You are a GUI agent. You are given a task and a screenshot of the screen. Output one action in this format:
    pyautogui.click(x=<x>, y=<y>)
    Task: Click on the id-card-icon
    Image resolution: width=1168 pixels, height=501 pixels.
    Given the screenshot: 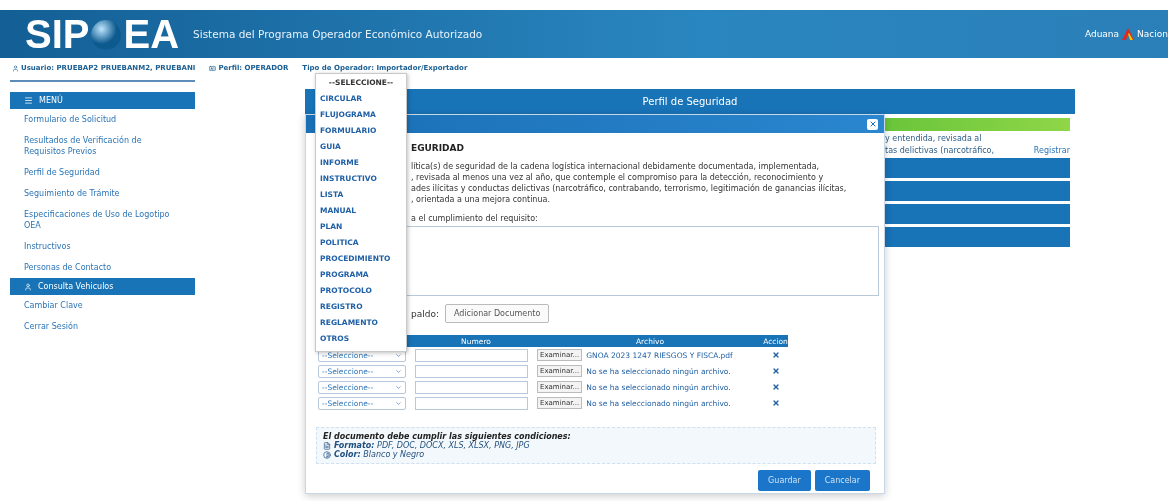 What is the action you would take?
    pyautogui.click(x=213, y=68)
    